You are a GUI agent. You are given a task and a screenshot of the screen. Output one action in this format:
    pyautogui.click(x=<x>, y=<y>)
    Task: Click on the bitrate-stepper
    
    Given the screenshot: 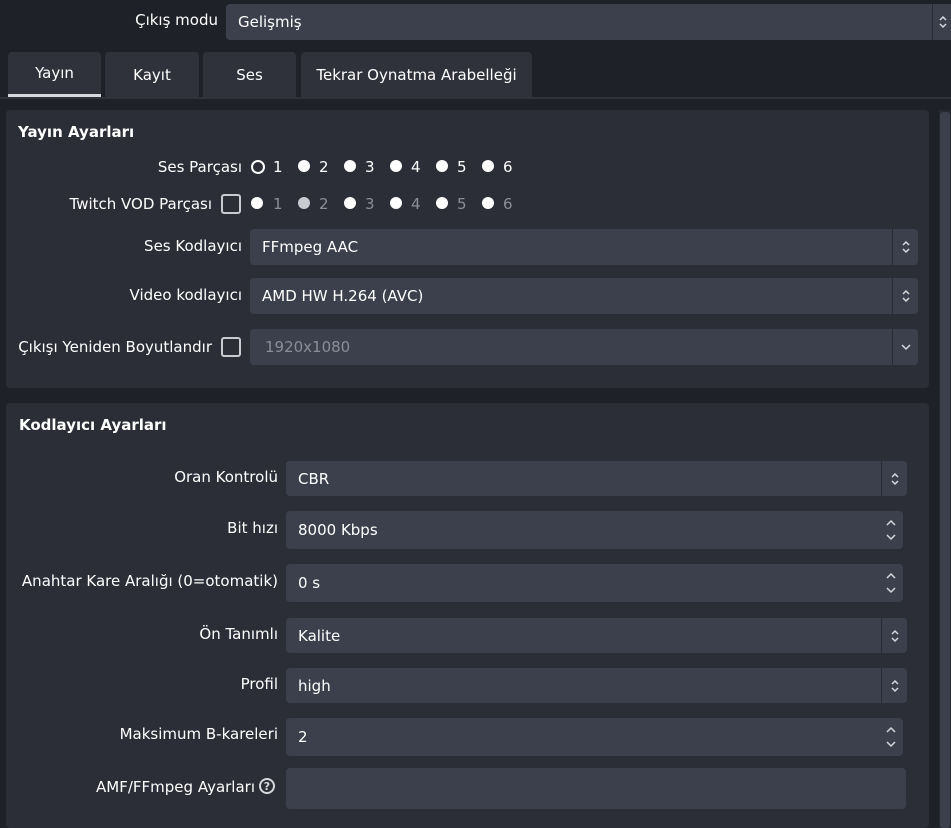 What is the action you would take?
    pyautogui.click(x=891, y=530)
    